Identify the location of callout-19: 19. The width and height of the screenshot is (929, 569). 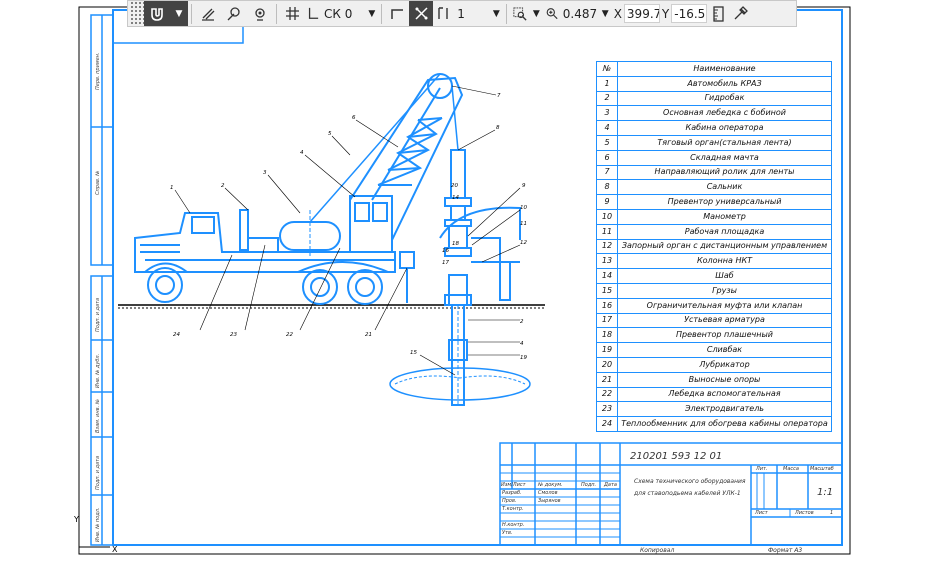
(523, 358).